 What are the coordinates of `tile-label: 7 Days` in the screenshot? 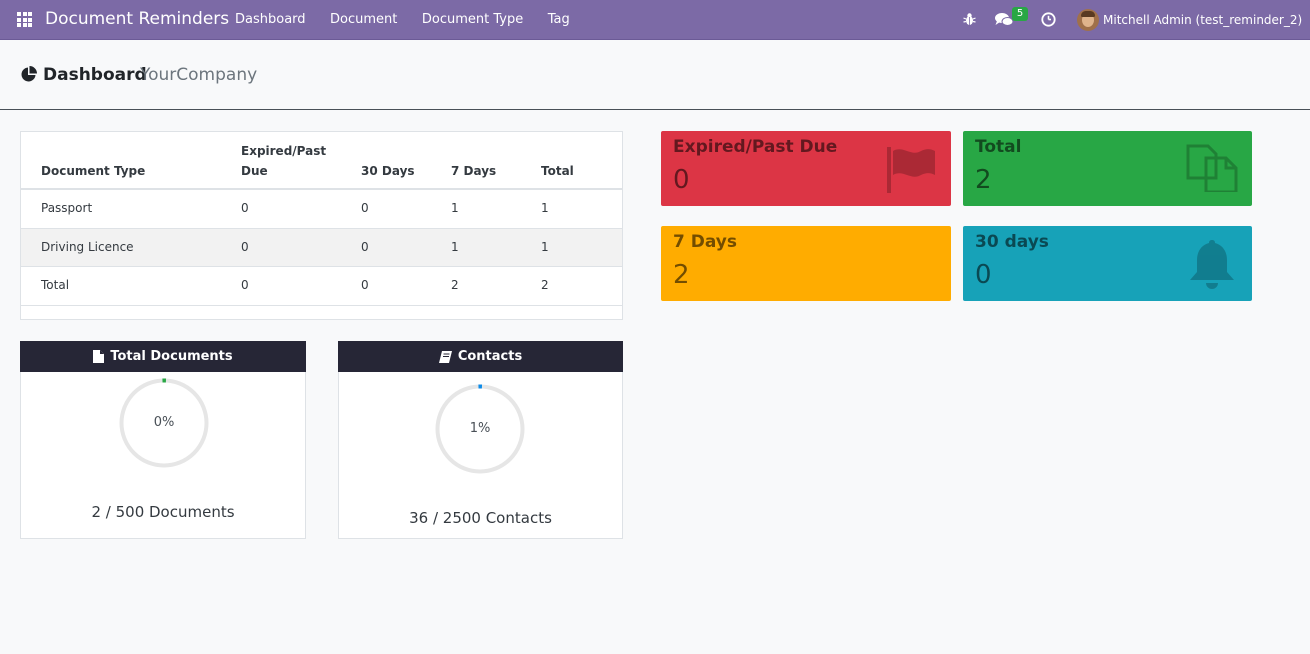 It's located at (705, 242).